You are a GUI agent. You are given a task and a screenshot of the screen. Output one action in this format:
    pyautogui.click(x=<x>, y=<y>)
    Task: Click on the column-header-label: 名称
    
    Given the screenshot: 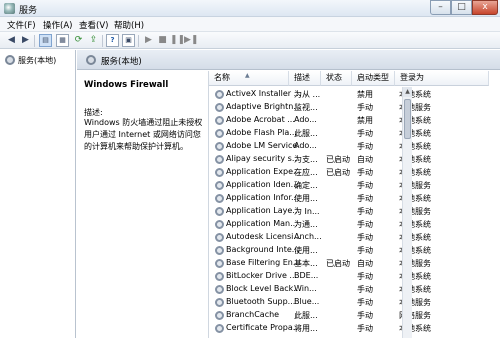 What is the action you would take?
    pyautogui.click(x=222, y=77)
    